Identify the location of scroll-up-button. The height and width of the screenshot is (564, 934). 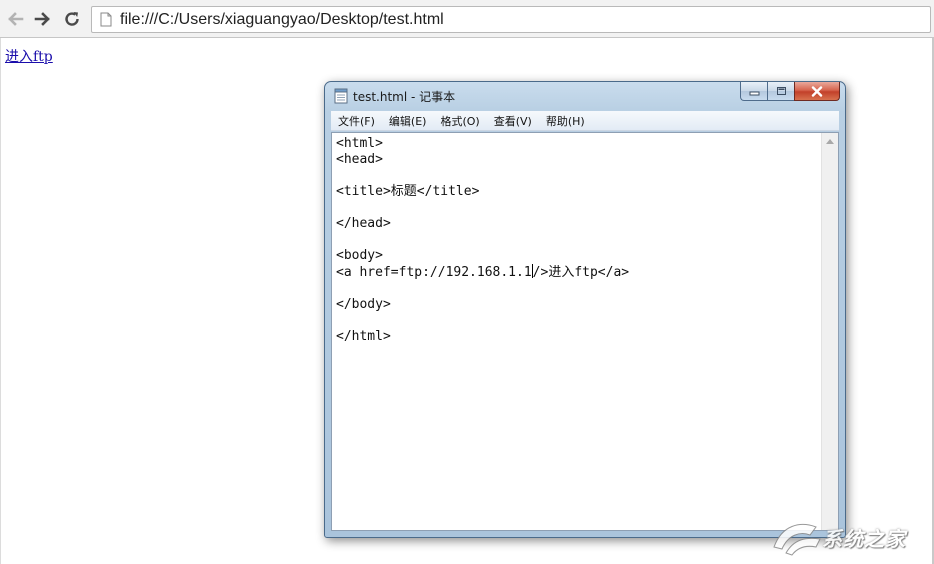
(830, 141).